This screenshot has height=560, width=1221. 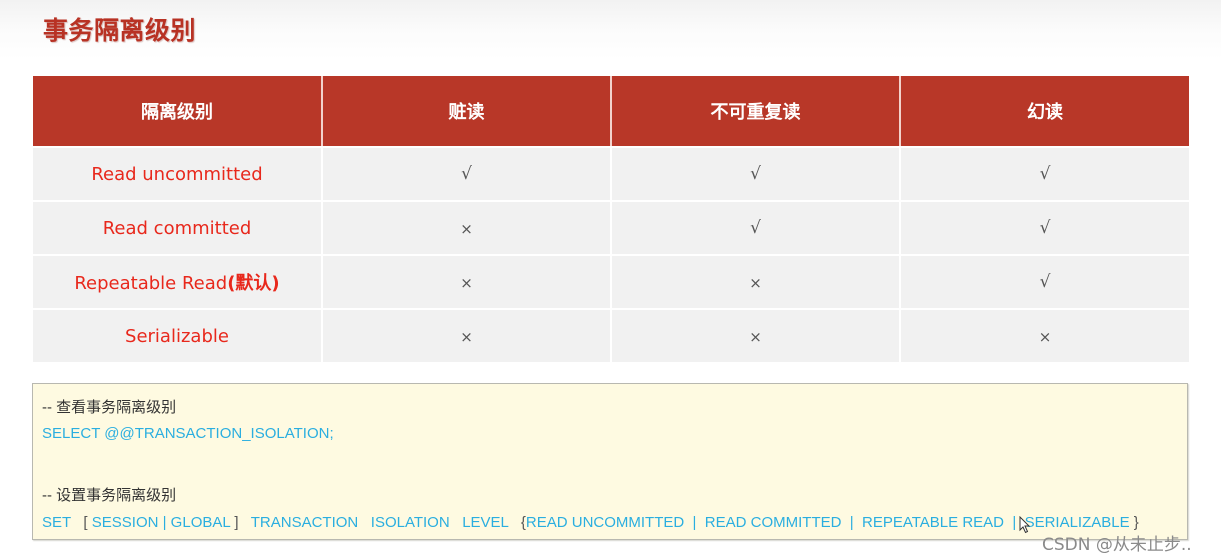 I want to click on table-row: Serializable × × ×, so click(x=611, y=335).